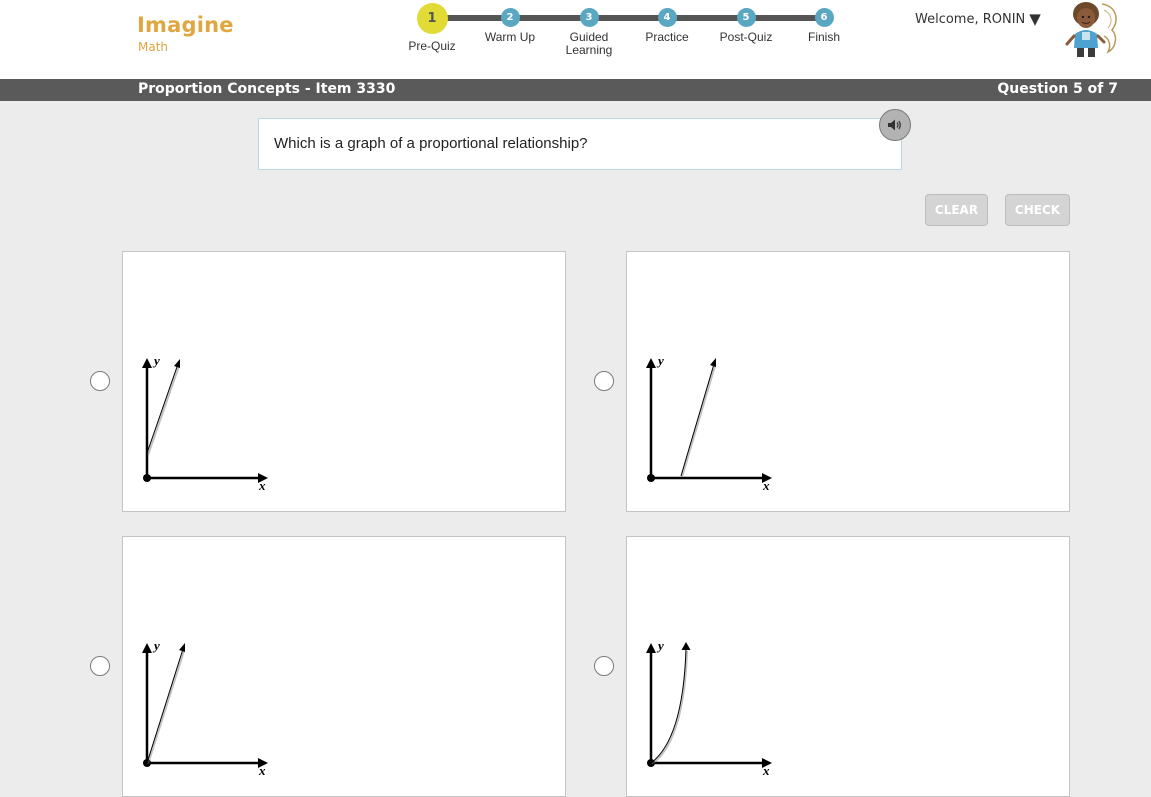  I want to click on step-number: 4, so click(667, 17).